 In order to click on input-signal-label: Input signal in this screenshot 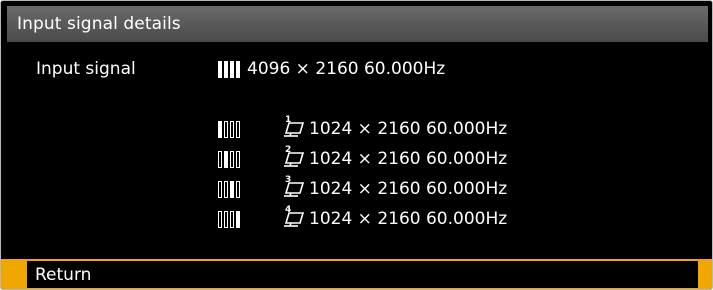, I will do `click(86, 69)`.